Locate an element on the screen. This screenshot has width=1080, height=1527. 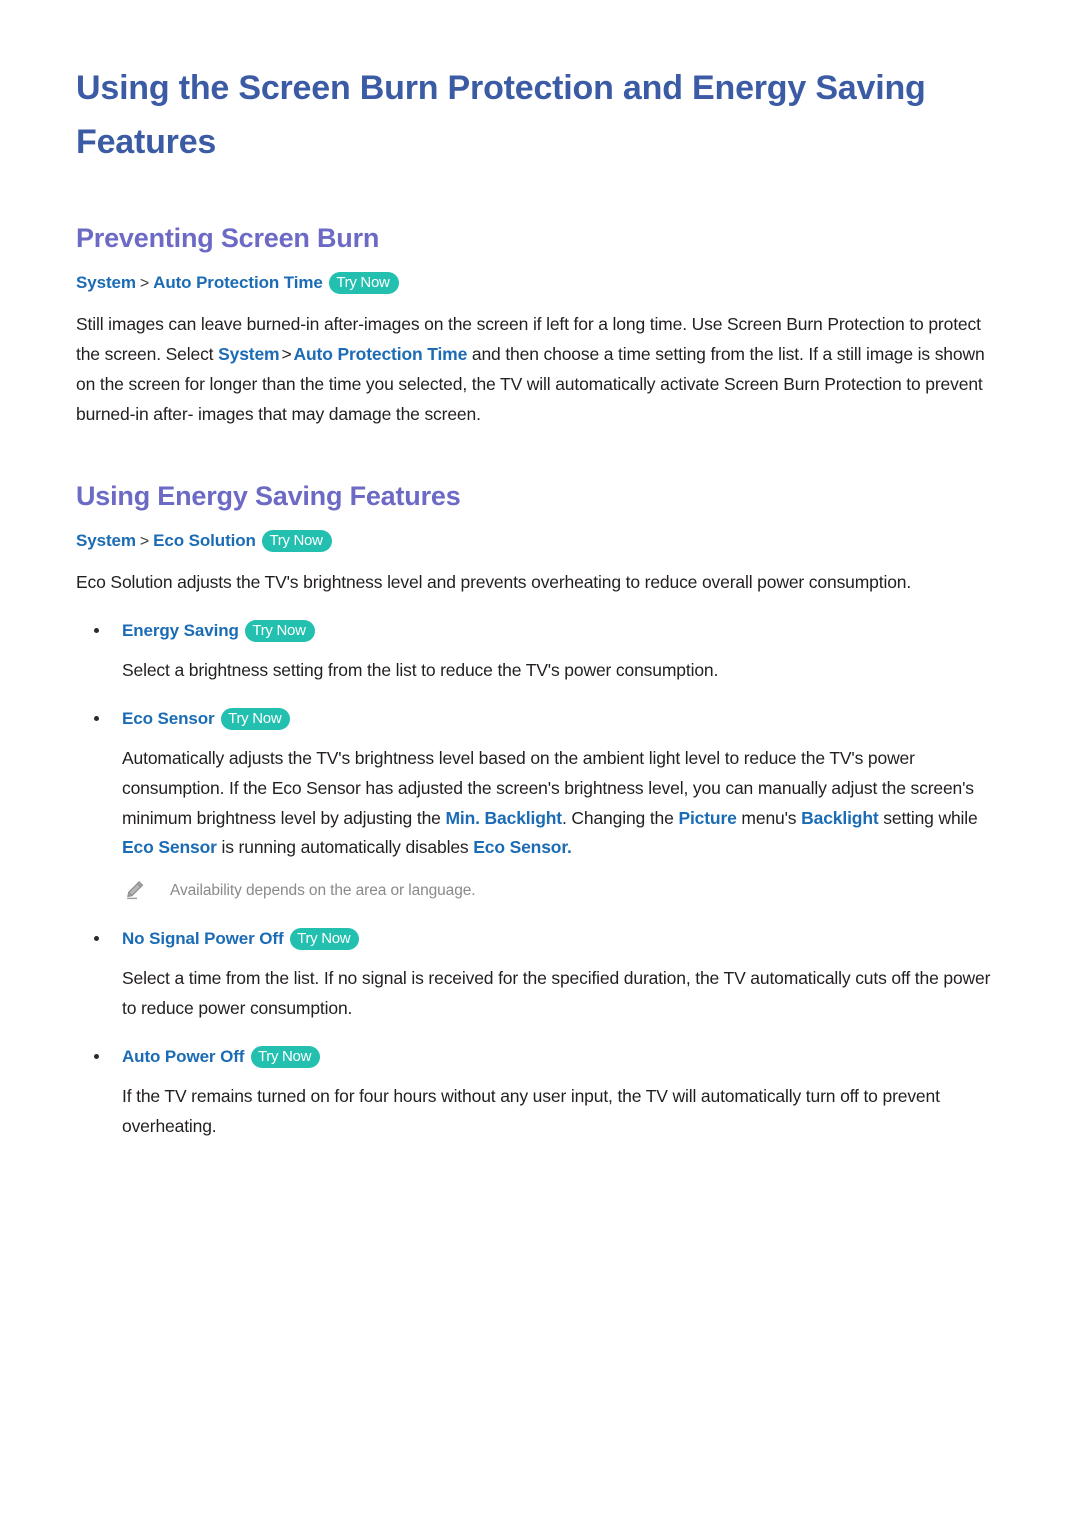
bullet-label-auto-power-off: Auto Power Off Try Now is located at coordinates (542, 1056).